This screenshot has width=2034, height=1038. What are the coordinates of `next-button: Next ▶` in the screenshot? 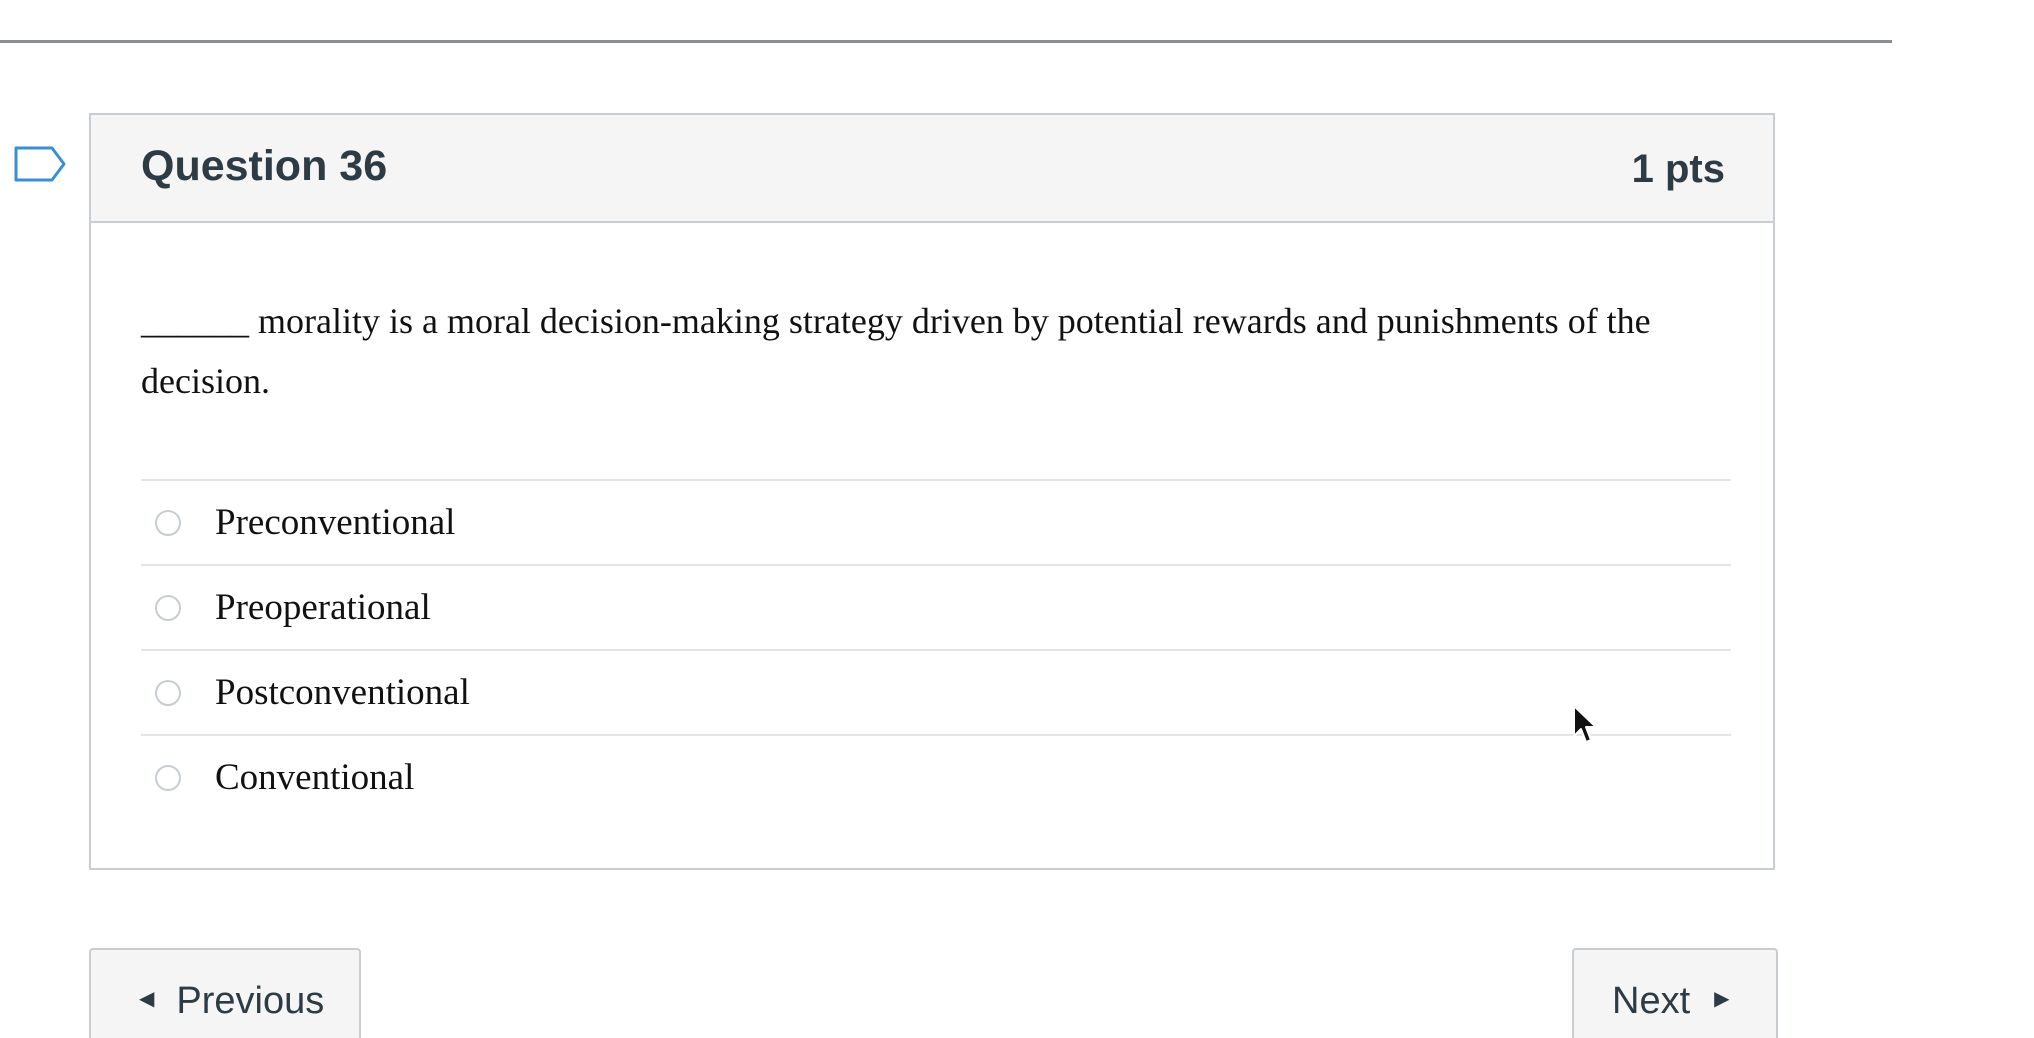 It's located at (1675, 993).